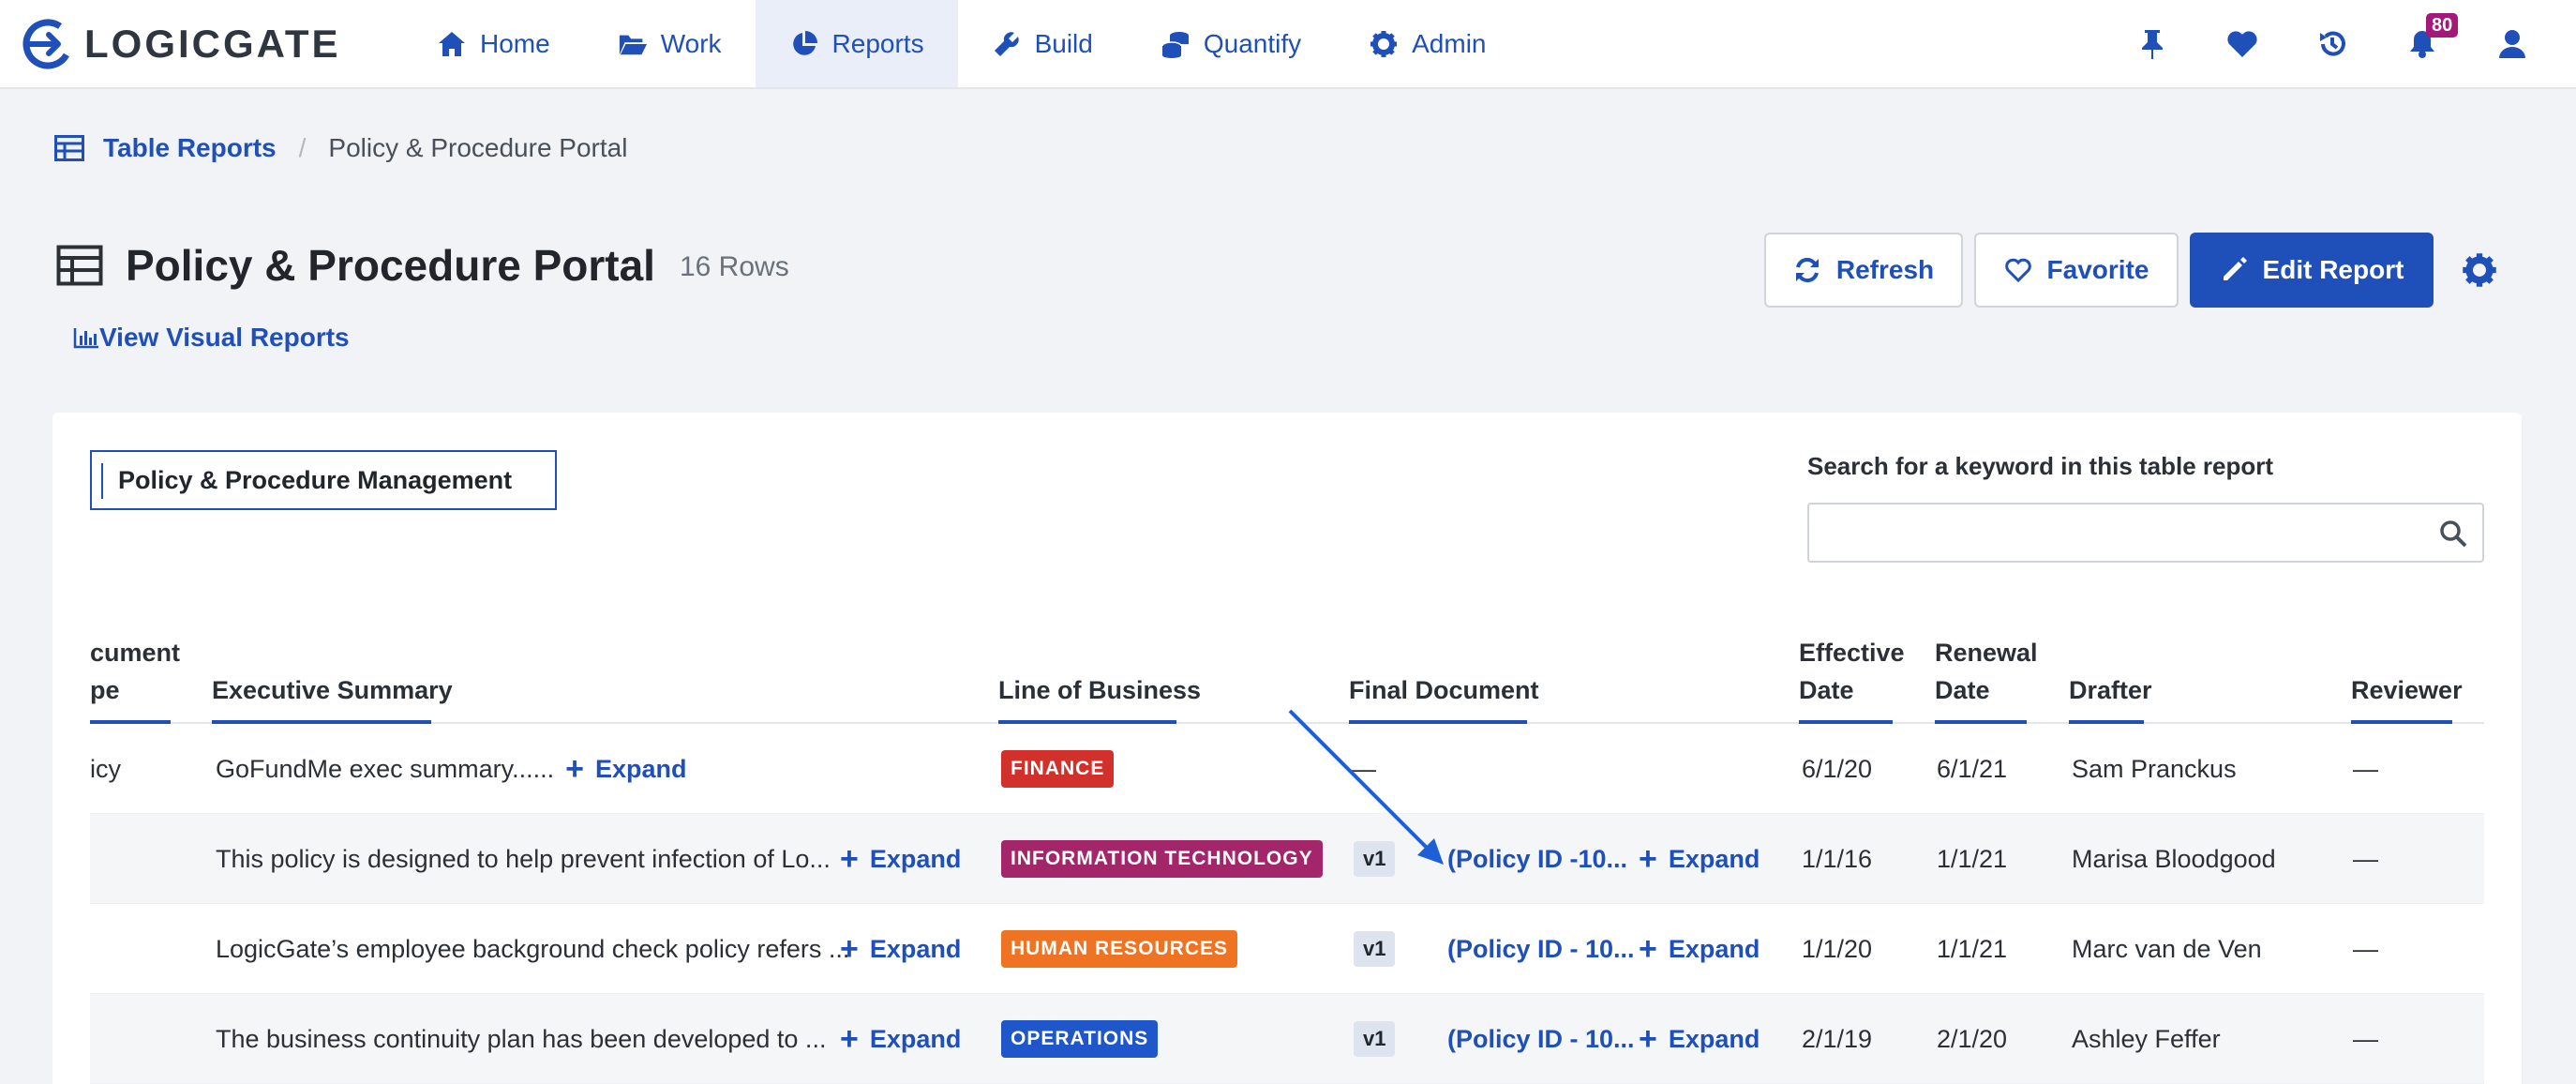 The image size is (2576, 1084). Describe the element at coordinates (2407, 697) in the screenshot. I see `column-header-reviewer: Reviewer` at that location.